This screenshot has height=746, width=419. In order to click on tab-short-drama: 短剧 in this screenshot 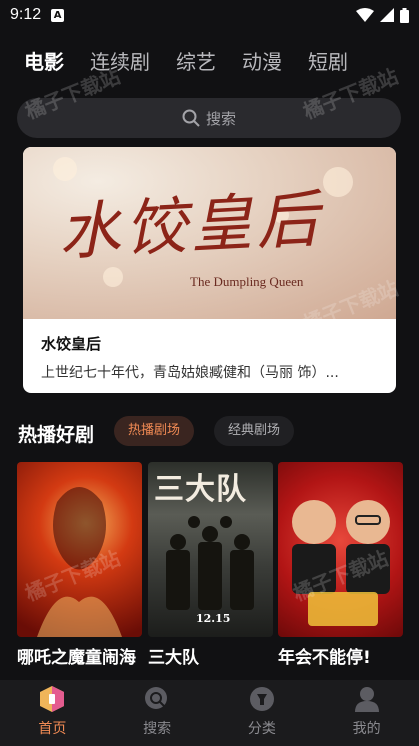, I will do `click(328, 60)`.